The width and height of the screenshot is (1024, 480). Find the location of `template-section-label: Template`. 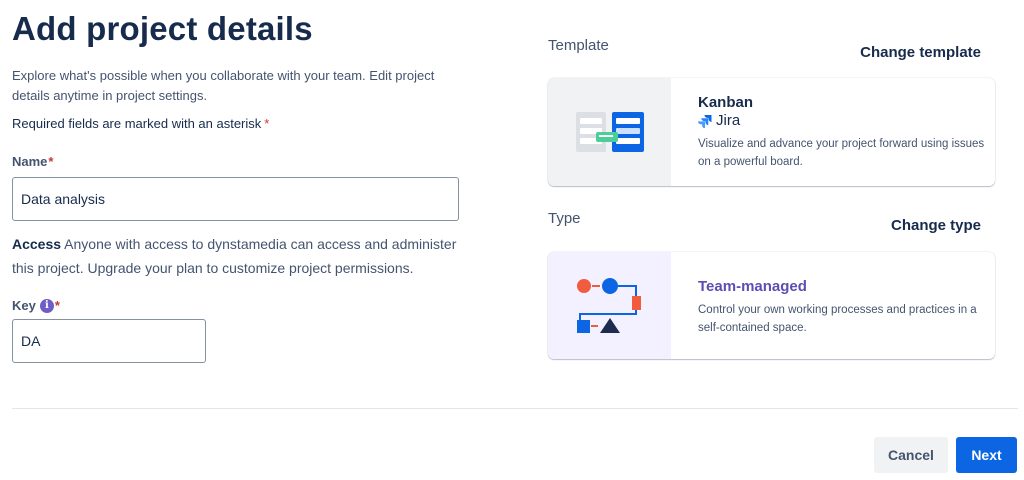

template-section-label: Template is located at coordinates (578, 45).